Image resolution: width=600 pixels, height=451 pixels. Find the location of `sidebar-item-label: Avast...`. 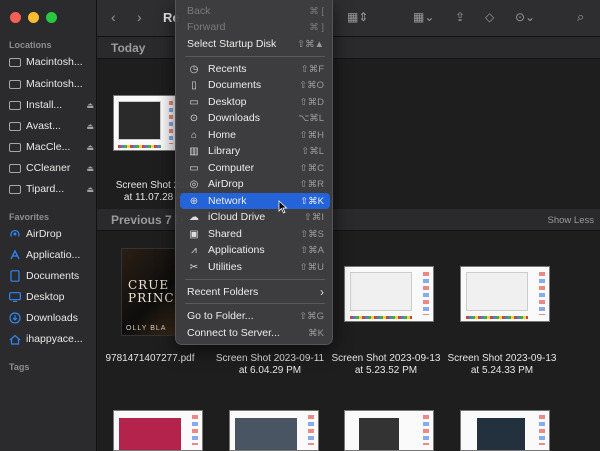

sidebar-item-label: Avast... is located at coordinates (43, 126).